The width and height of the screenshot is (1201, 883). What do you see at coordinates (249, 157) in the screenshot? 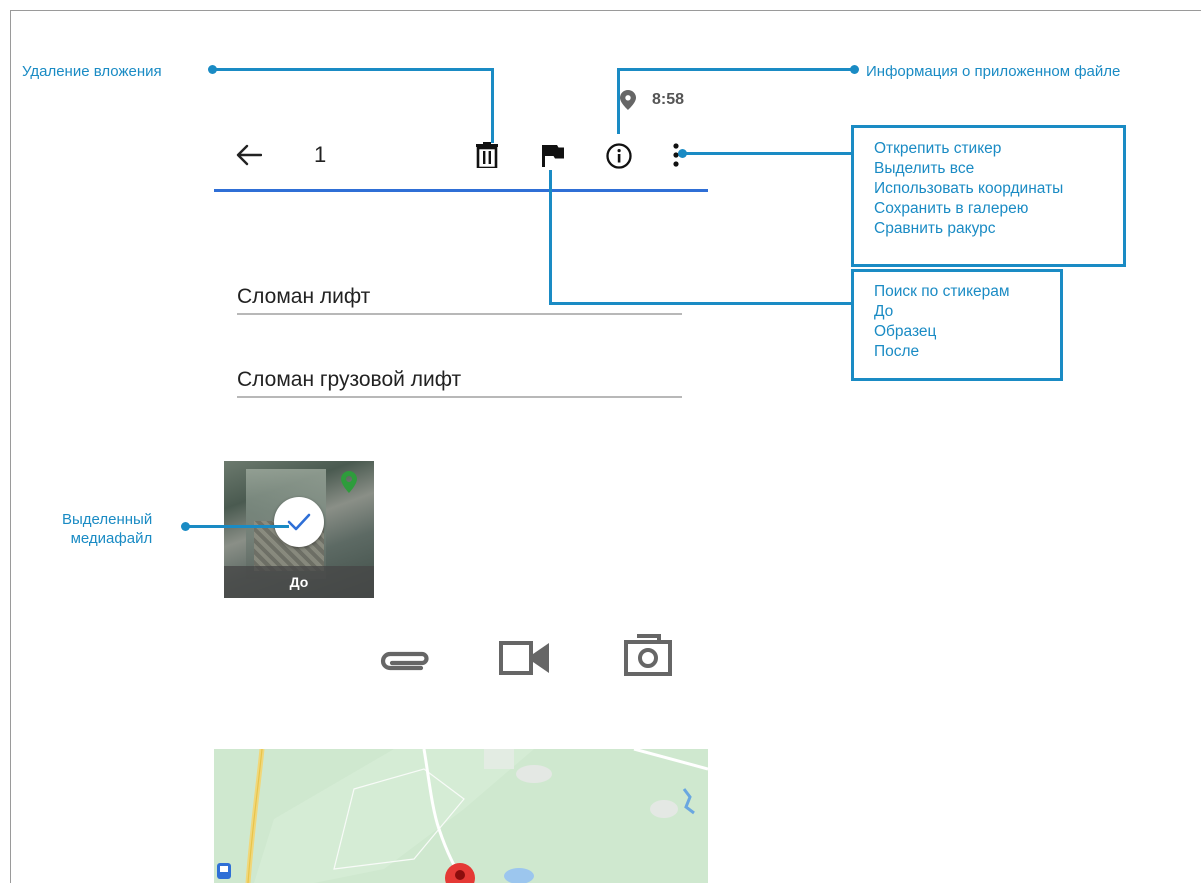
I see `arrow-left-icon` at bounding box center [249, 157].